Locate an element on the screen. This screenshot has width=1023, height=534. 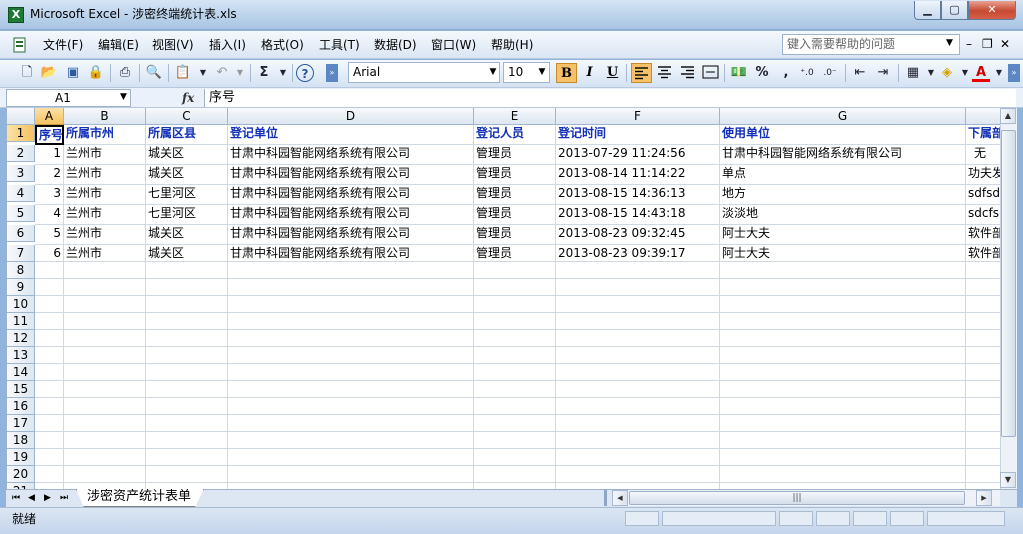
row-header: 20 is located at coordinates (21, 474).